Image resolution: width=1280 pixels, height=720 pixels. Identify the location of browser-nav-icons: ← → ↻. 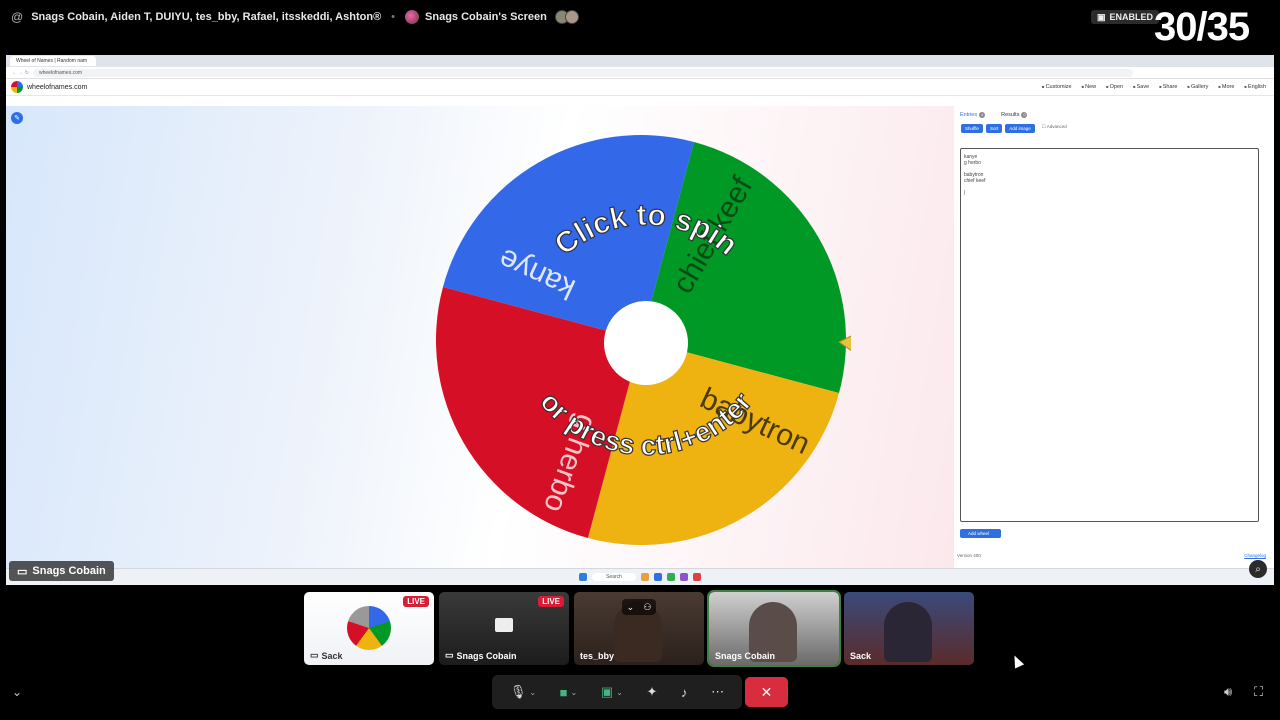
(20, 73).